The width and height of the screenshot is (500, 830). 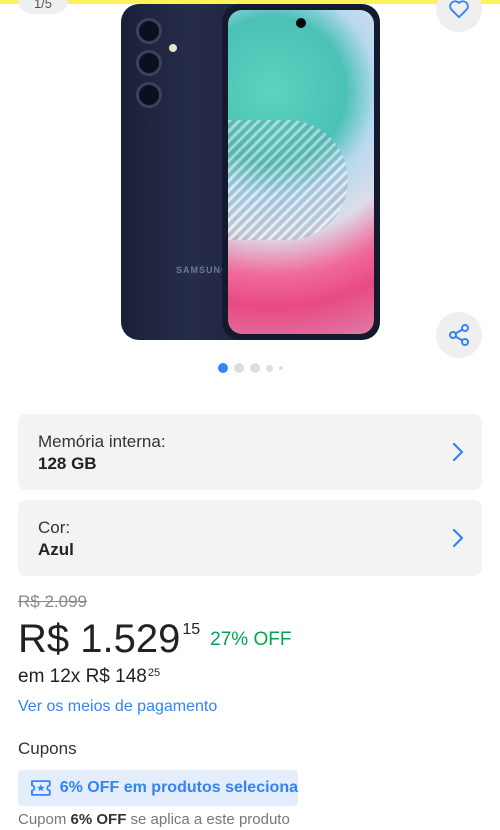 I want to click on variant-label: Cor:, so click(x=54, y=527).